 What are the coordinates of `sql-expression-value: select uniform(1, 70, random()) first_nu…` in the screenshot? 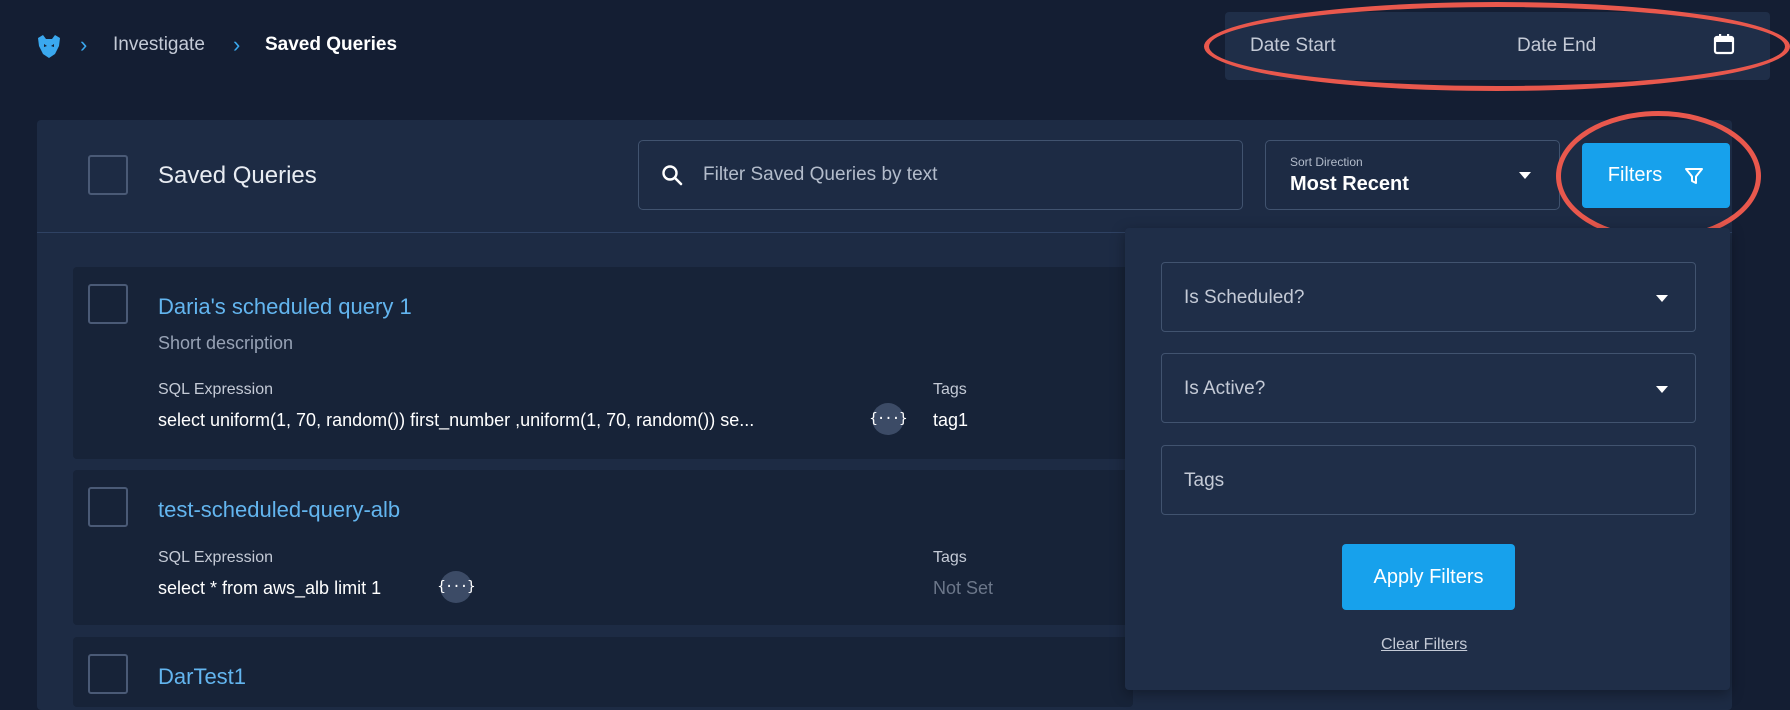 It's located at (456, 420).